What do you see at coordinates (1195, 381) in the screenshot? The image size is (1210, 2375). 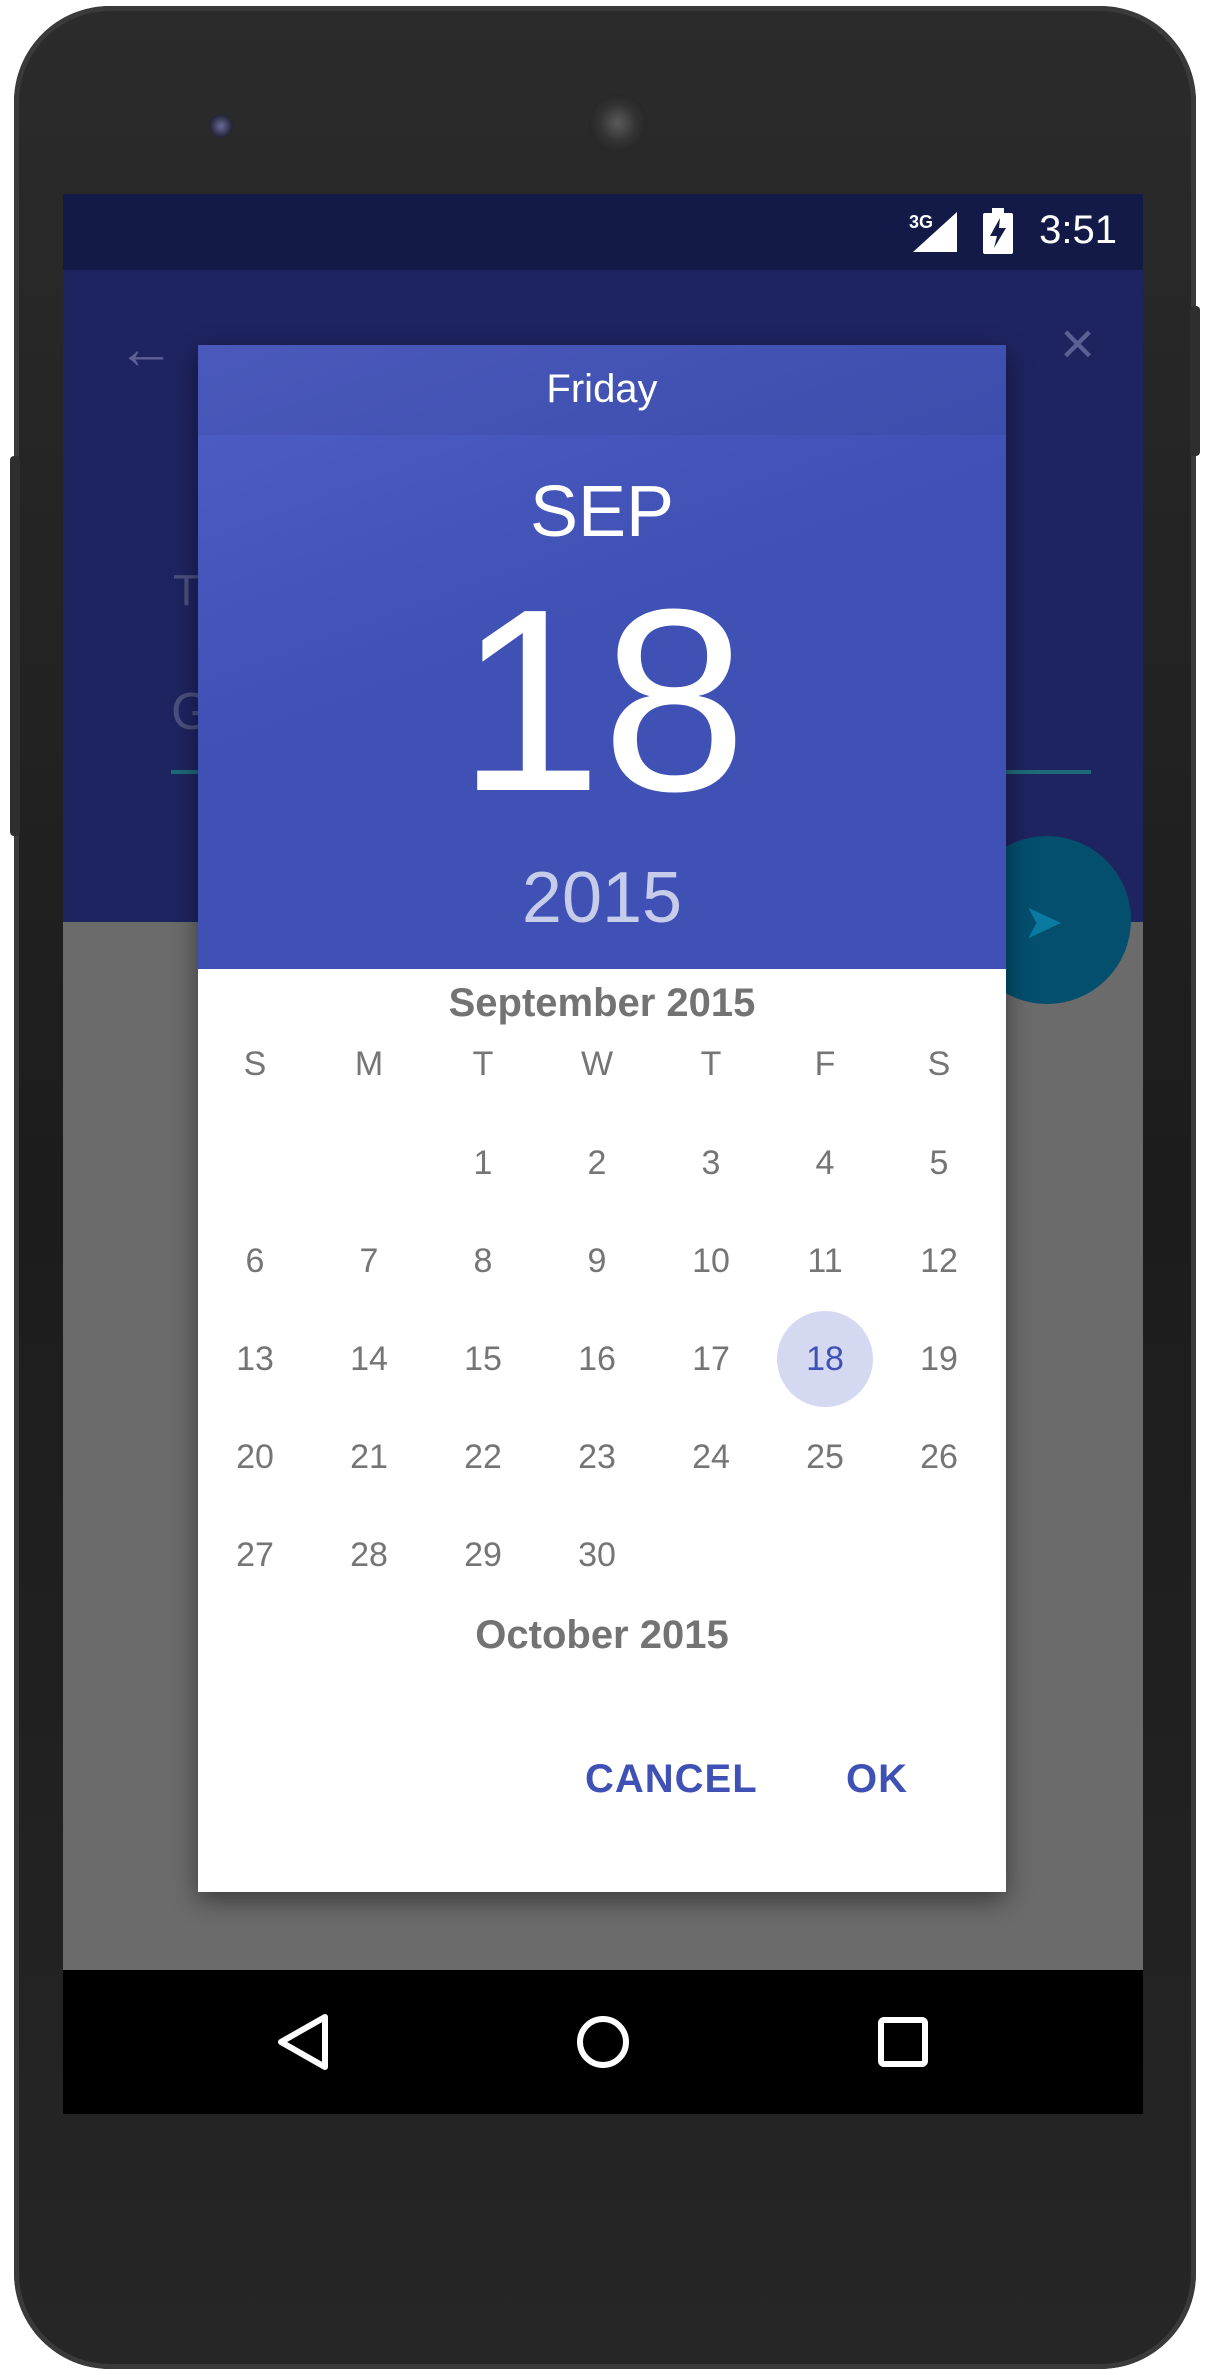 I see `power-button` at bounding box center [1195, 381].